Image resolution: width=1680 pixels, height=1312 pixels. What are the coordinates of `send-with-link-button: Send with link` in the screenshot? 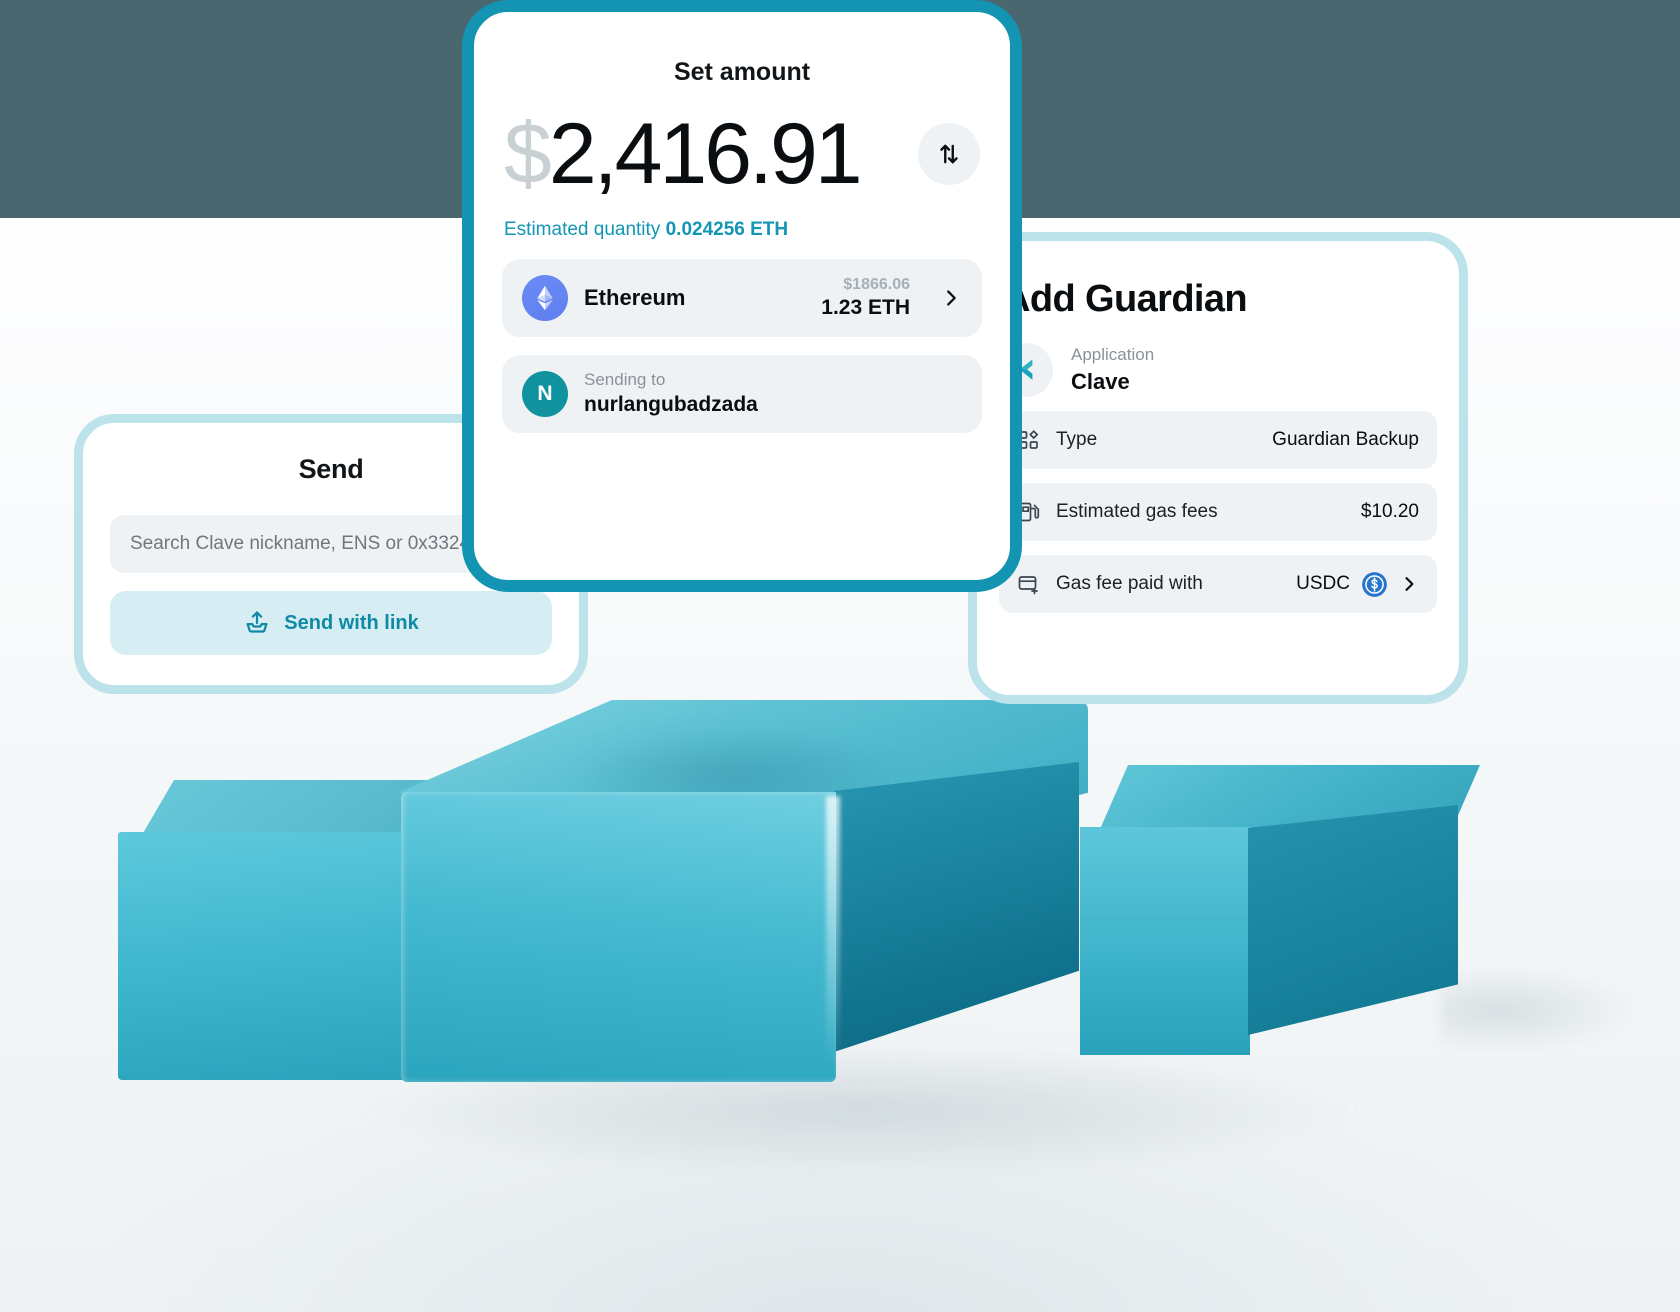 It's located at (331, 623).